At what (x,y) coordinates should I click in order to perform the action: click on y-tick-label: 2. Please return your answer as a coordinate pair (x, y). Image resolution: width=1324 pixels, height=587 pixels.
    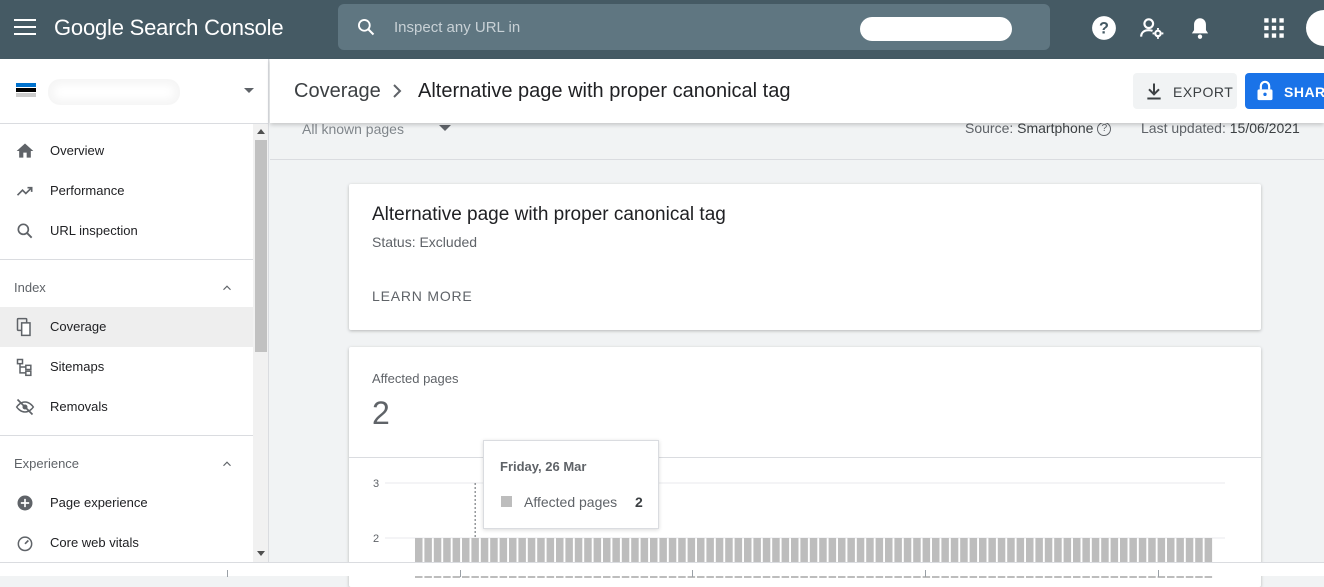
    Looking at the image, I should click on (376, 539).